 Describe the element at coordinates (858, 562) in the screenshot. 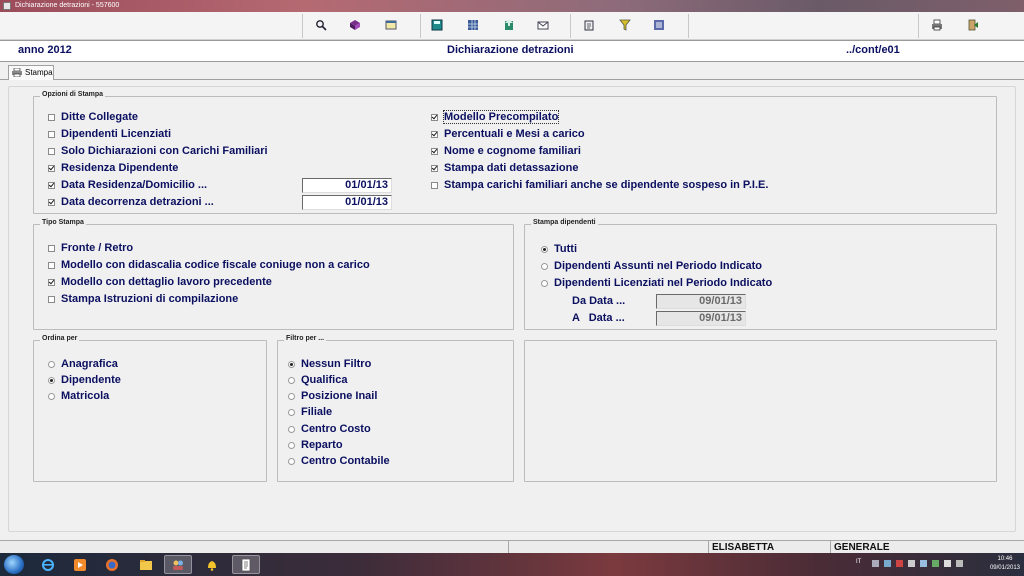

I see `language-indicator: IT` at that location.